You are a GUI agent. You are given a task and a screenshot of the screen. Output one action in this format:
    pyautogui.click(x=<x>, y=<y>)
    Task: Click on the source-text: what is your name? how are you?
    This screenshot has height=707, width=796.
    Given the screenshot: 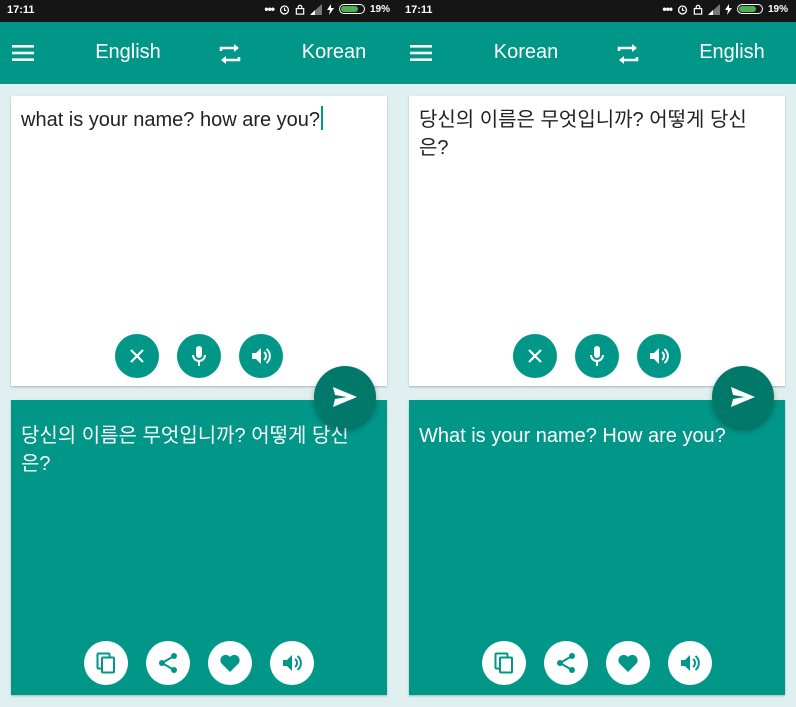 What is the action you would take?
    pyautogui.click(x=171, y=120)
    